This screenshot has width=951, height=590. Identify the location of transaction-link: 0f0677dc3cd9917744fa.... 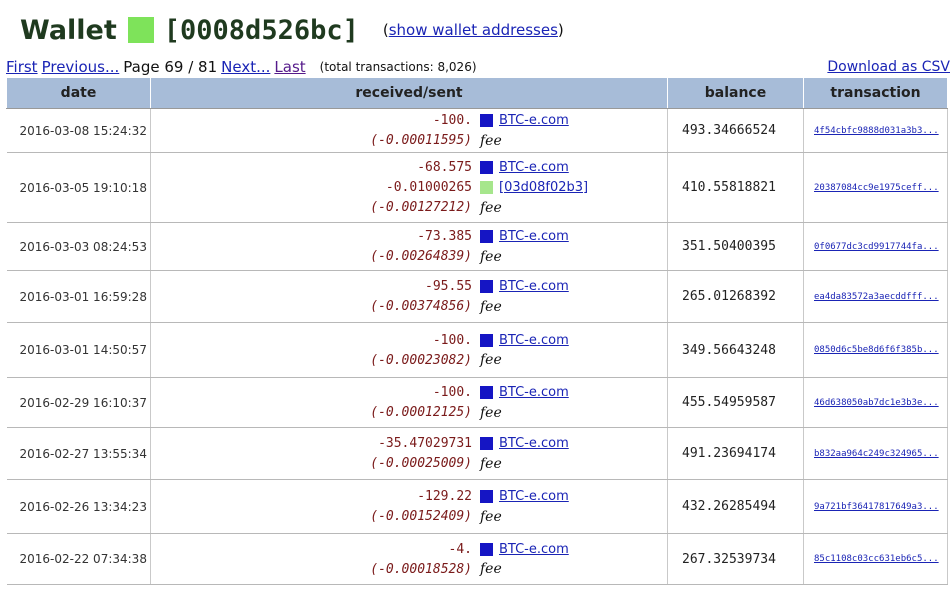
(876, 247).